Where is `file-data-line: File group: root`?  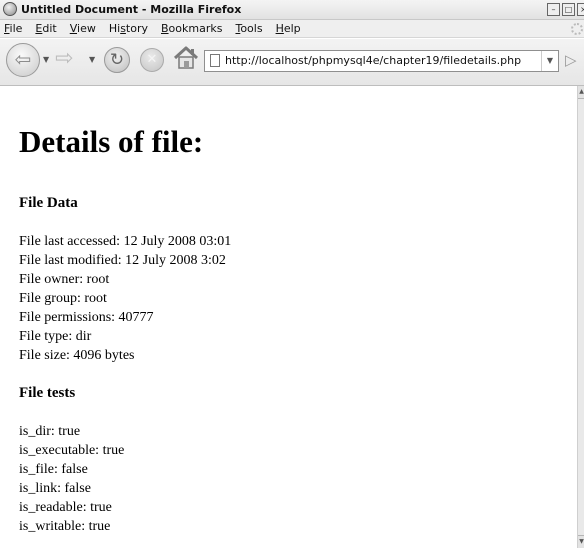 file-data-line: File group: root is located at coordinates (63, 298).